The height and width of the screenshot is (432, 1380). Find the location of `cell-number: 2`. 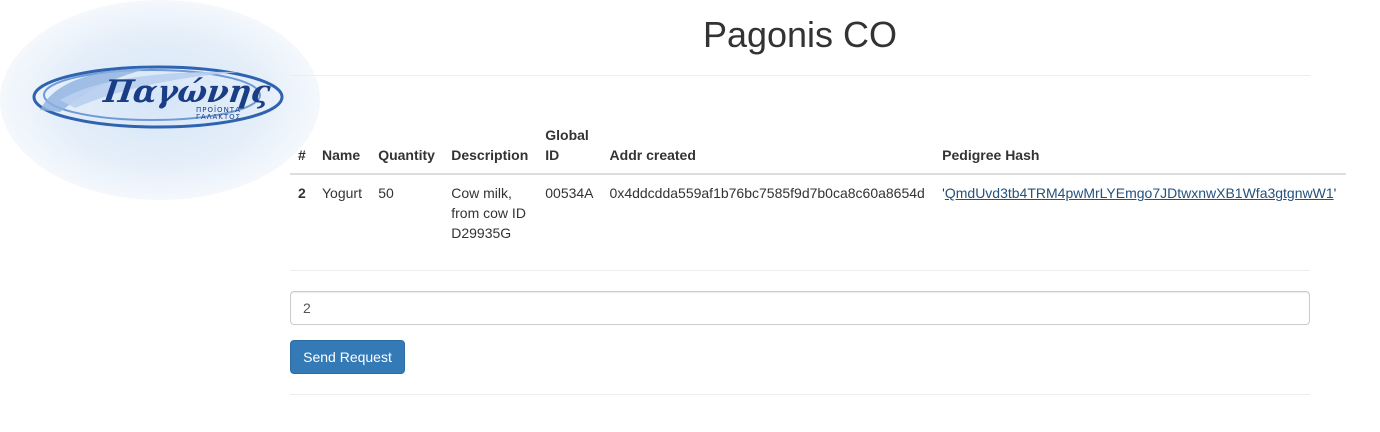

cell-number: 2 is located at coordinates (302, 216).